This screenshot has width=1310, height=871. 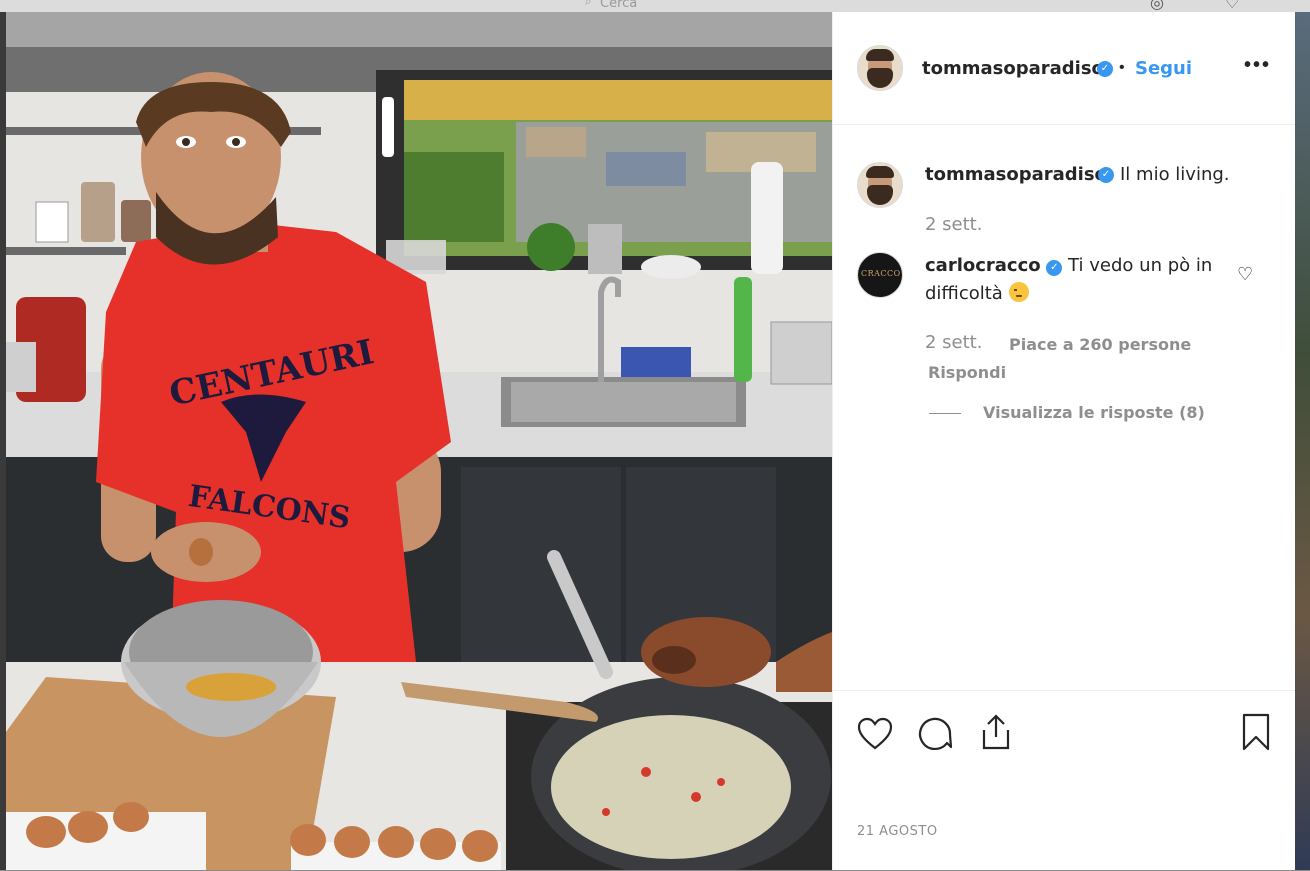 What do you see at coordinates (953, 224) in the screenshot?
I see `caption-age: 2 sett.` at bounding box center [953, 224].